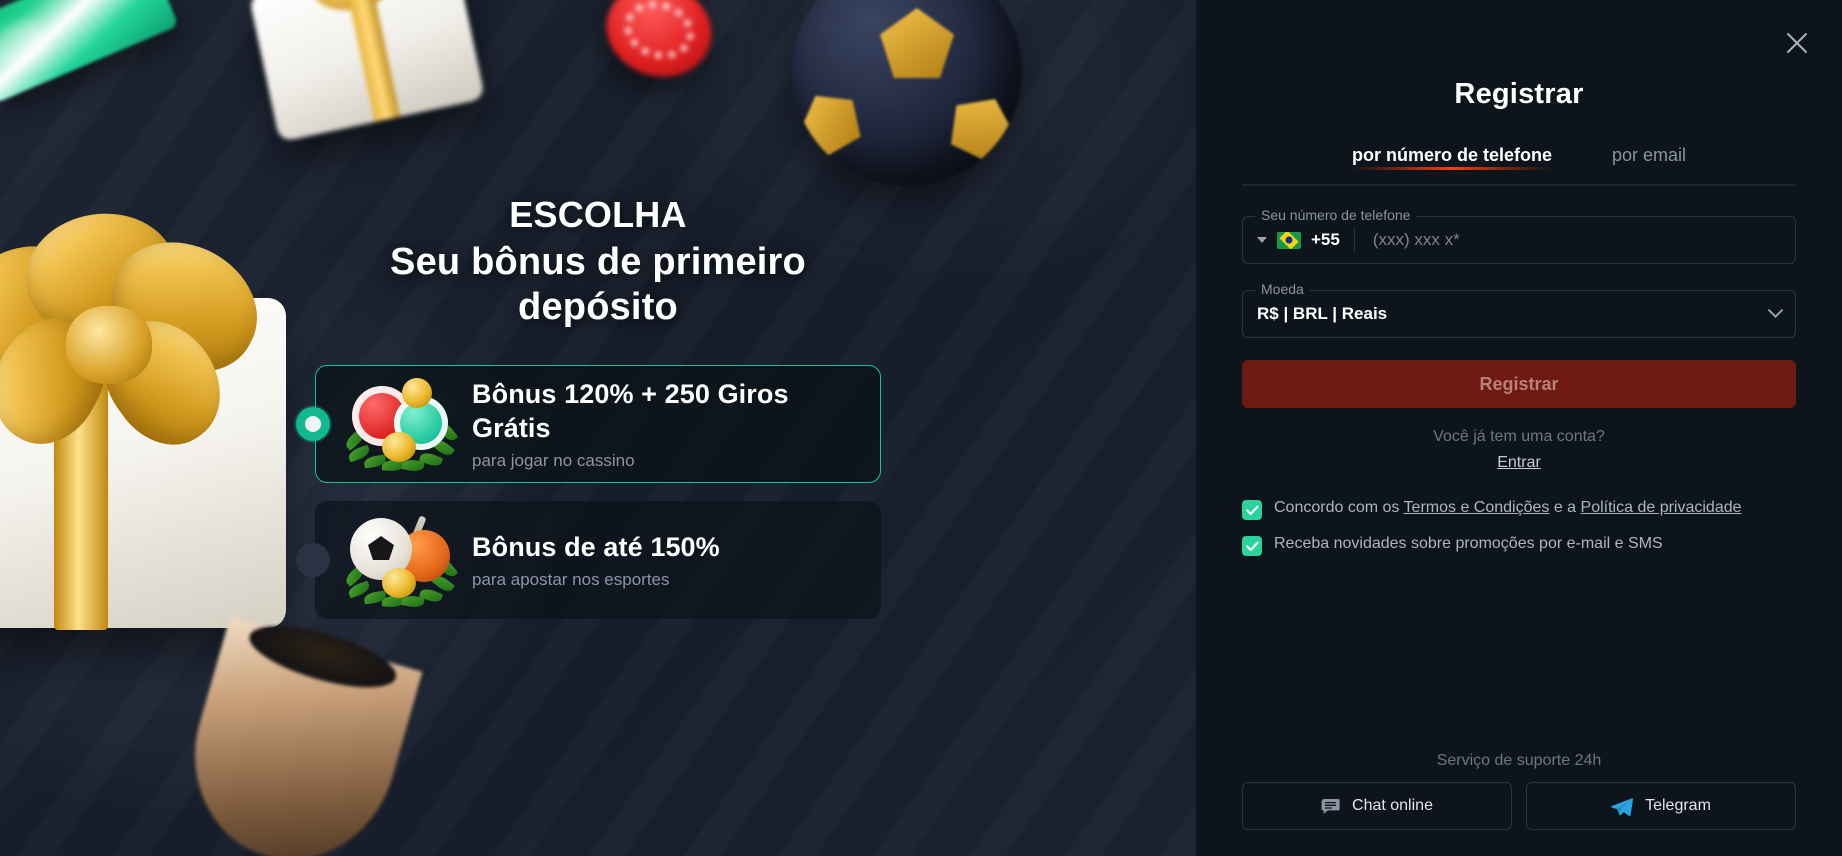 This screenshot has width=1842, height=856. Describe the element at coordinates (1519, 760) in the screenshot. I see `support-label: Serviço de suporte 24h` at that location.